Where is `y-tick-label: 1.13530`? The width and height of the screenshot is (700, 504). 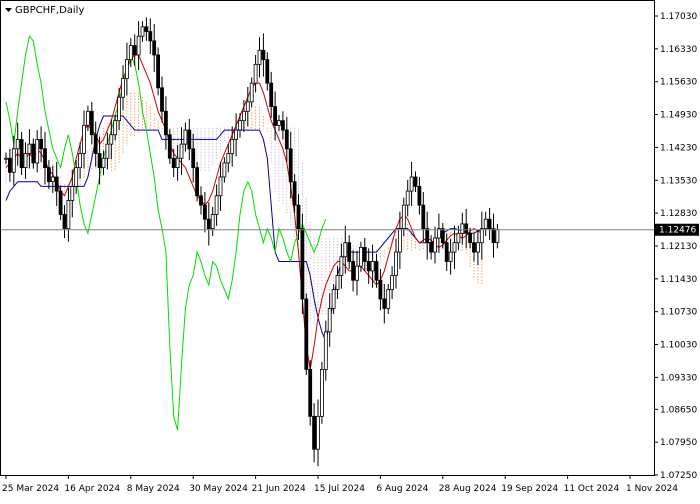
y-tick-label: 1.13530 is located at coordinates (678, 181).